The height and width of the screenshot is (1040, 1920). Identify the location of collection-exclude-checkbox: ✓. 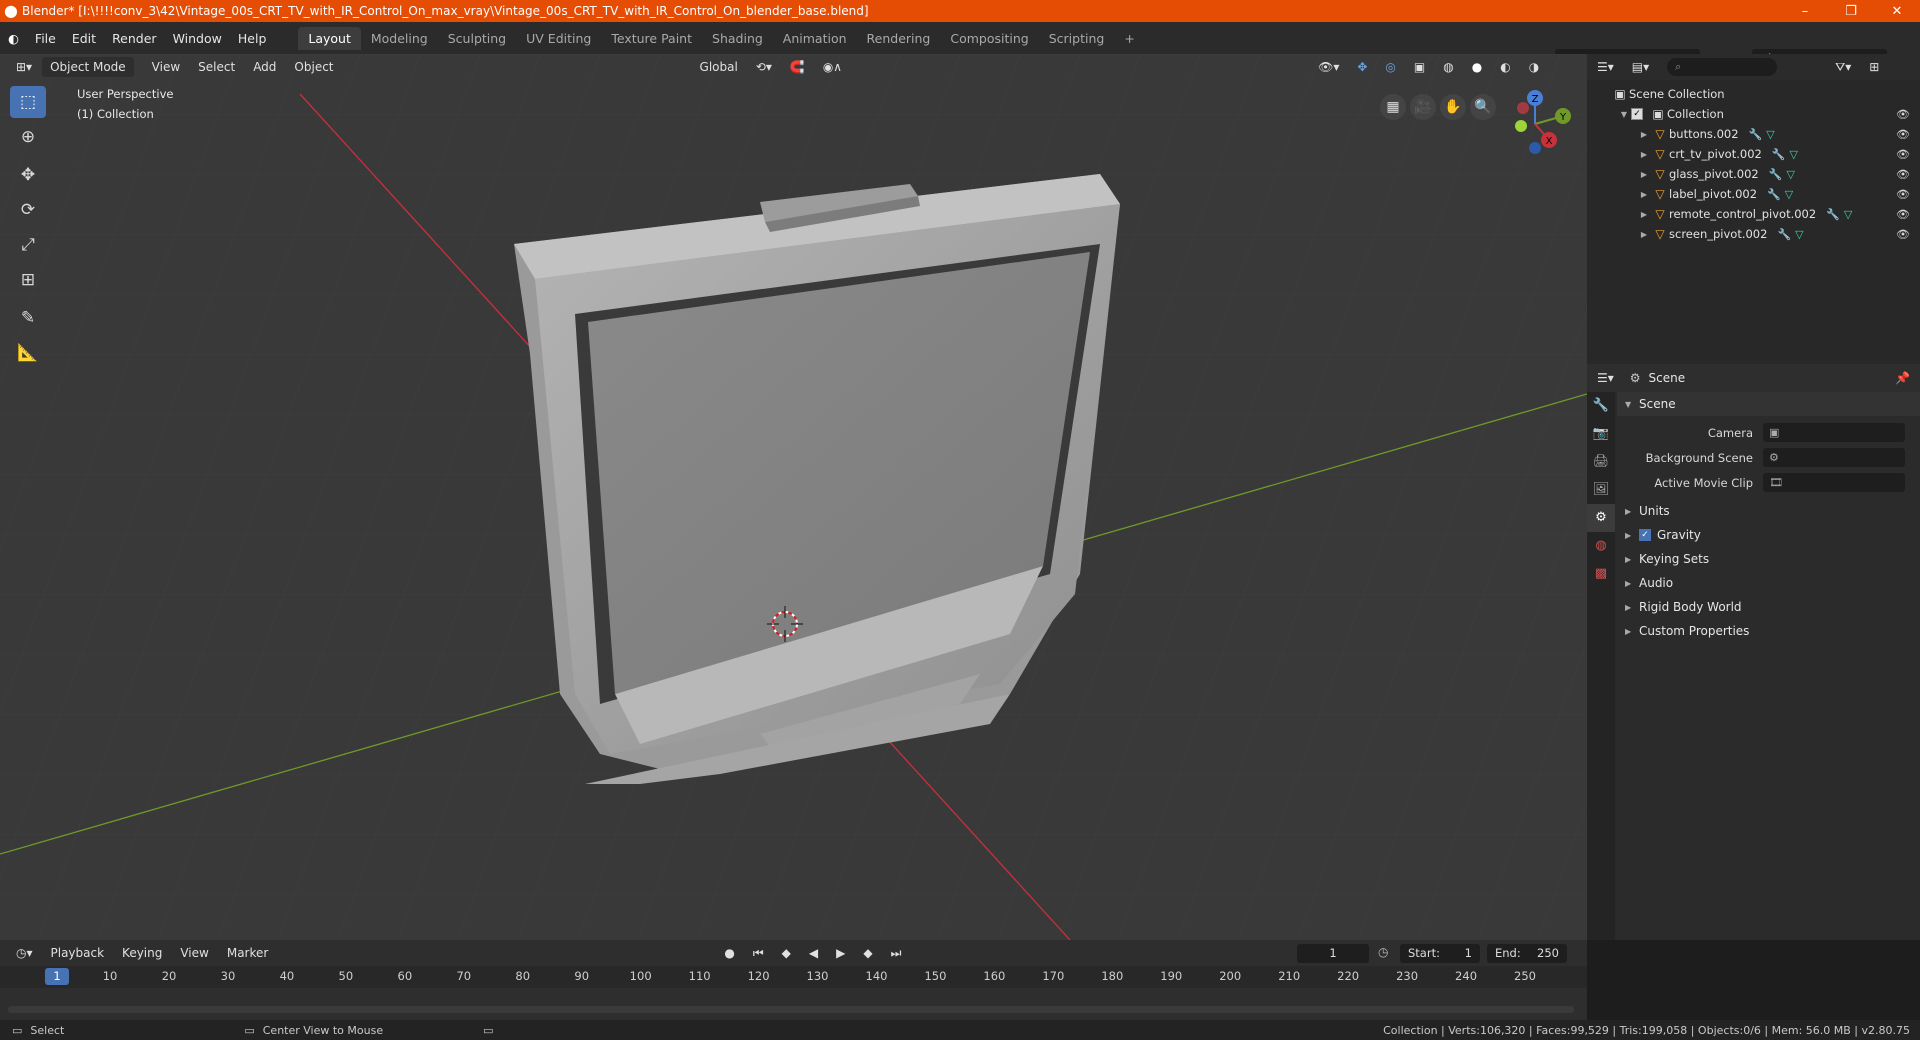
(1637, 114).